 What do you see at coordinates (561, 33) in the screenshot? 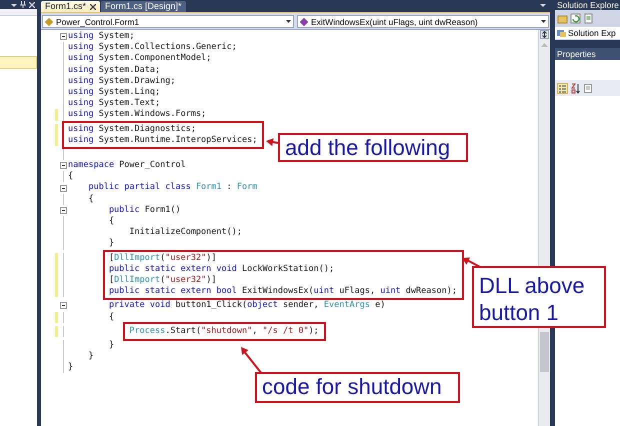
I see `solution-icon` at bounding box center [561, 33].